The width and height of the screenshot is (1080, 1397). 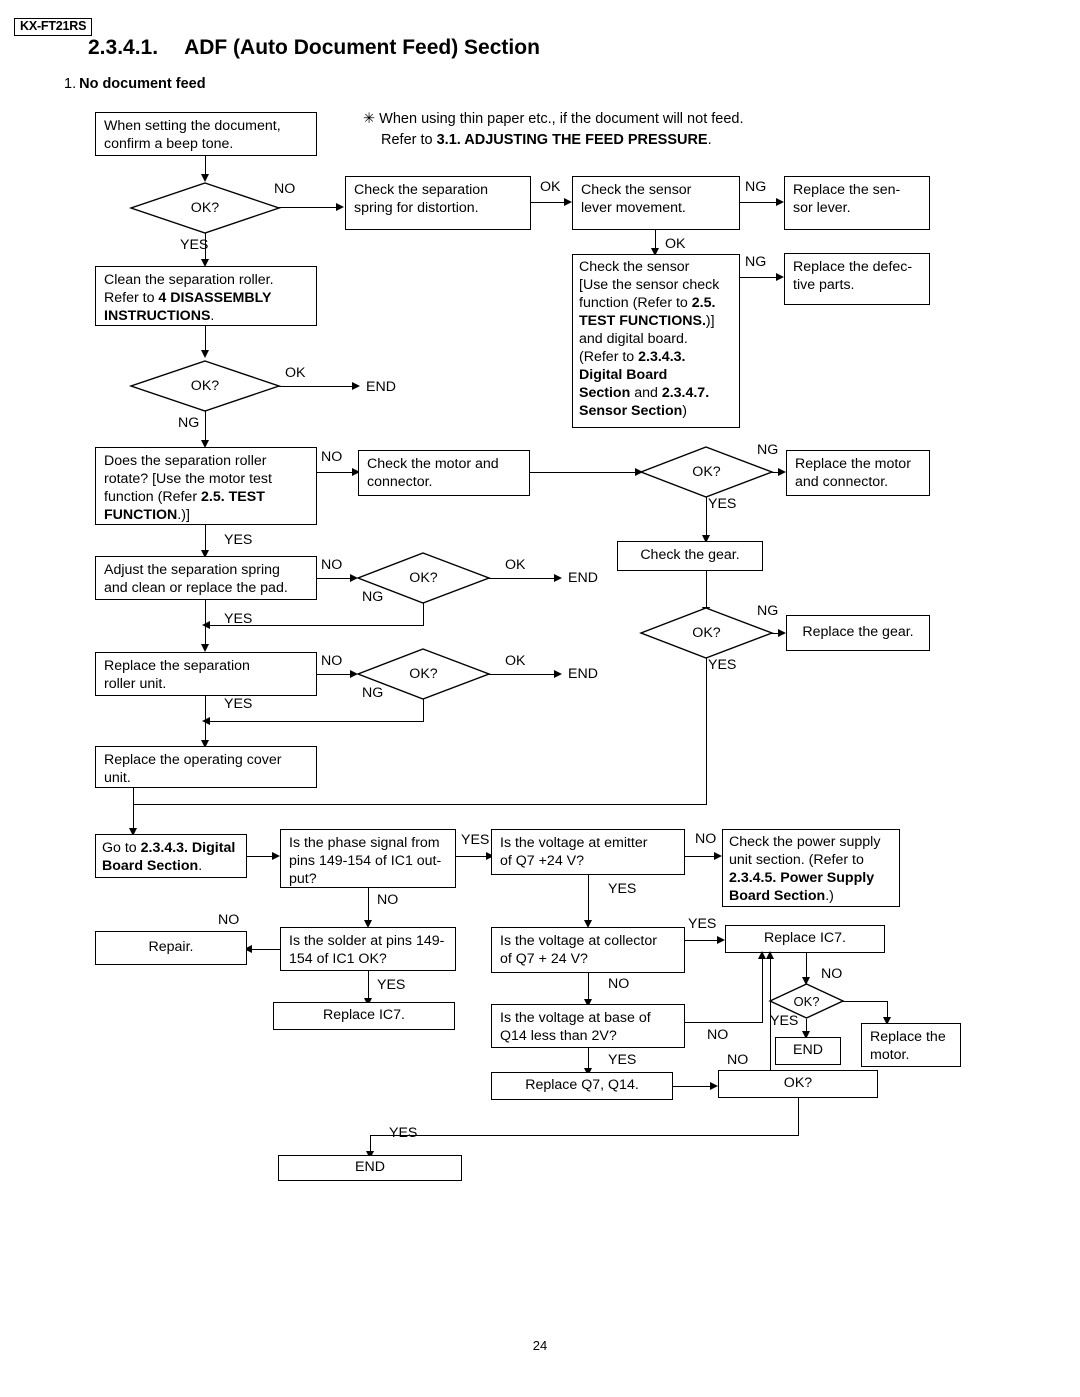 I want to click on clean-roller-line3b: ., so click(x=212, y=315).